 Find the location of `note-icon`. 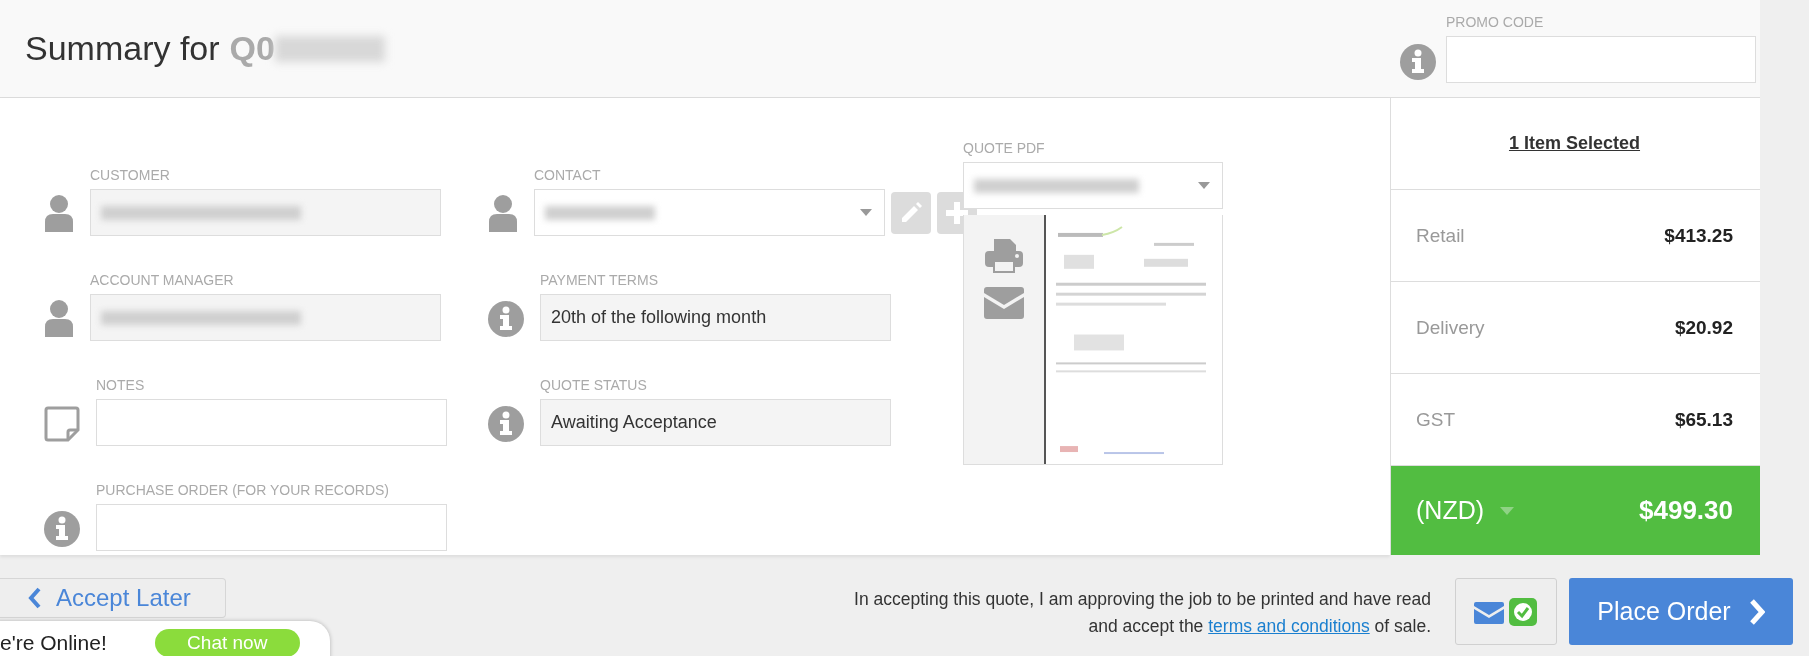

note-icon is located at coordinates (62, 424).